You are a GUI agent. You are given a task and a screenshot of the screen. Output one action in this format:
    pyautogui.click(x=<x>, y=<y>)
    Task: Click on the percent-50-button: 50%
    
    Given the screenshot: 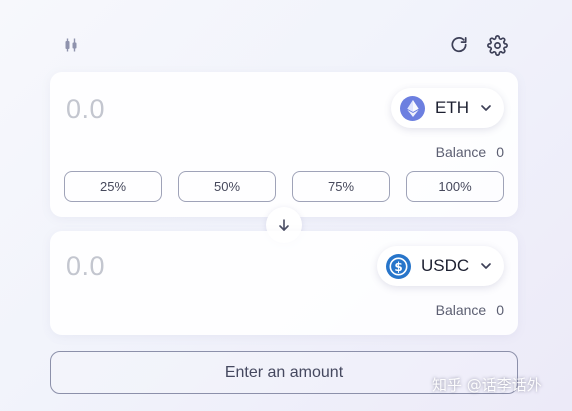 What is the action you would take?
    pyautogui.click(x=227, y=186)
    